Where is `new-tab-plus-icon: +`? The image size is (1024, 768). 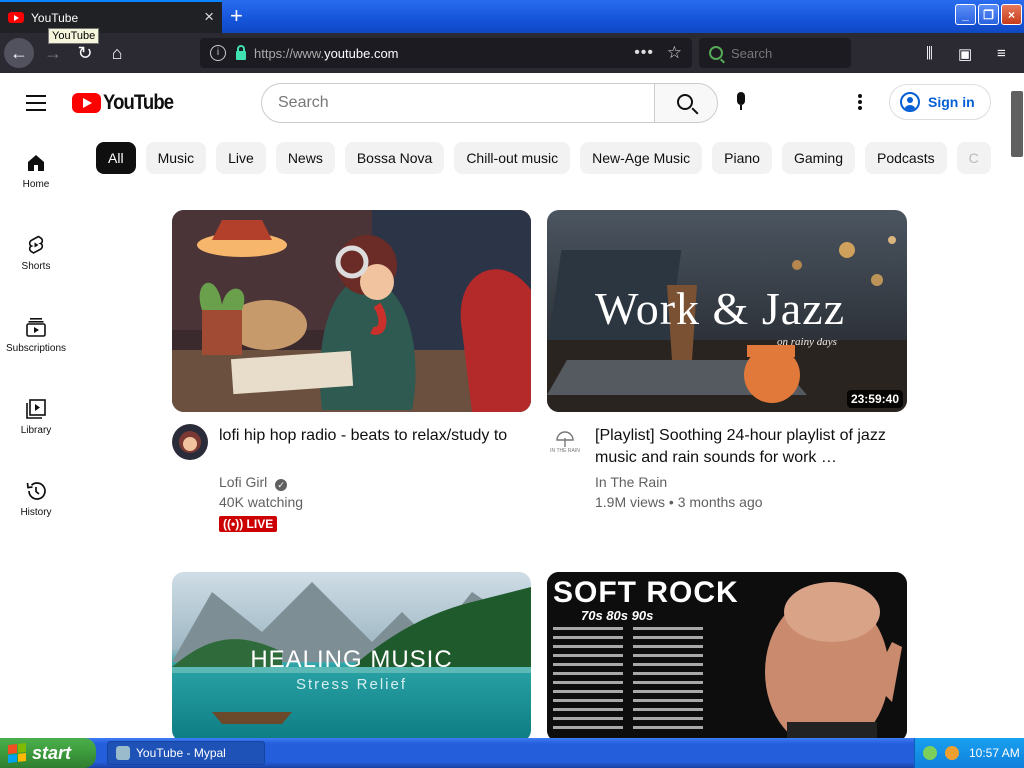
new-tab-plus-icon: + is located at coordinates (236, 16).